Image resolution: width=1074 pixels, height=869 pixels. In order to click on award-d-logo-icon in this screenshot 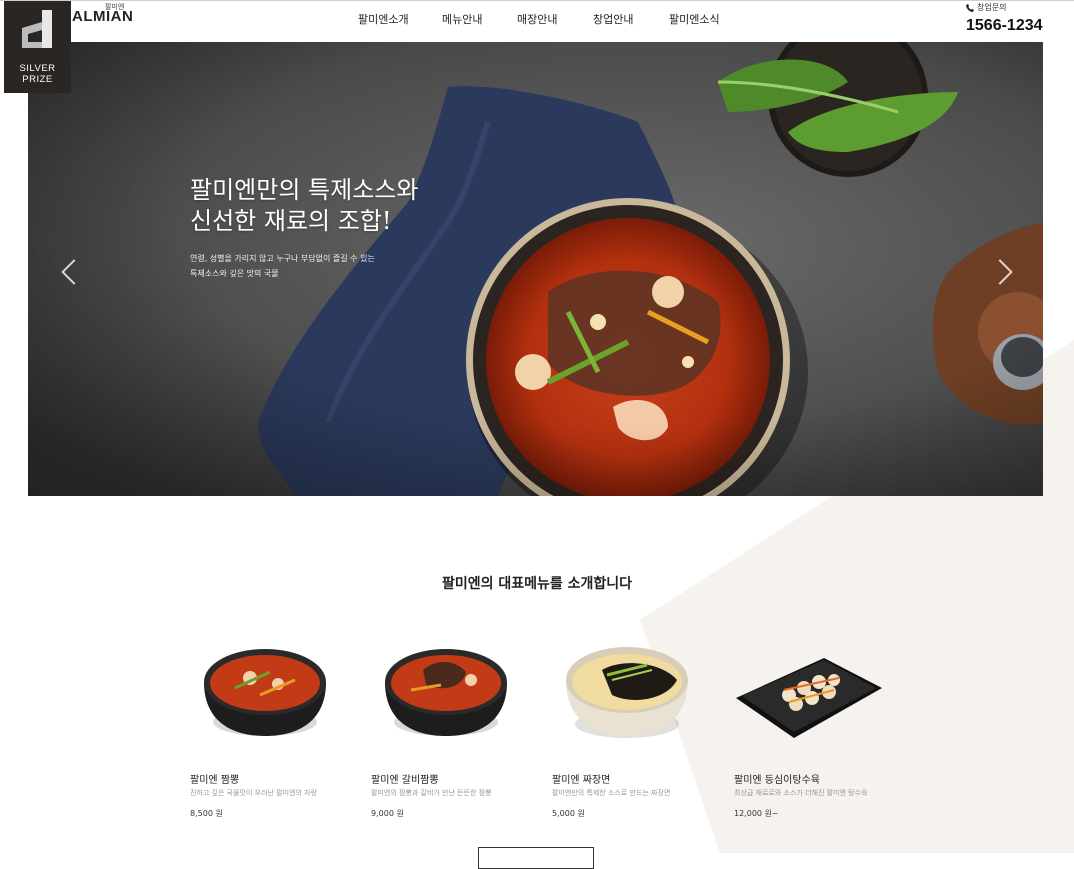, I will do `click(37, 29)`.